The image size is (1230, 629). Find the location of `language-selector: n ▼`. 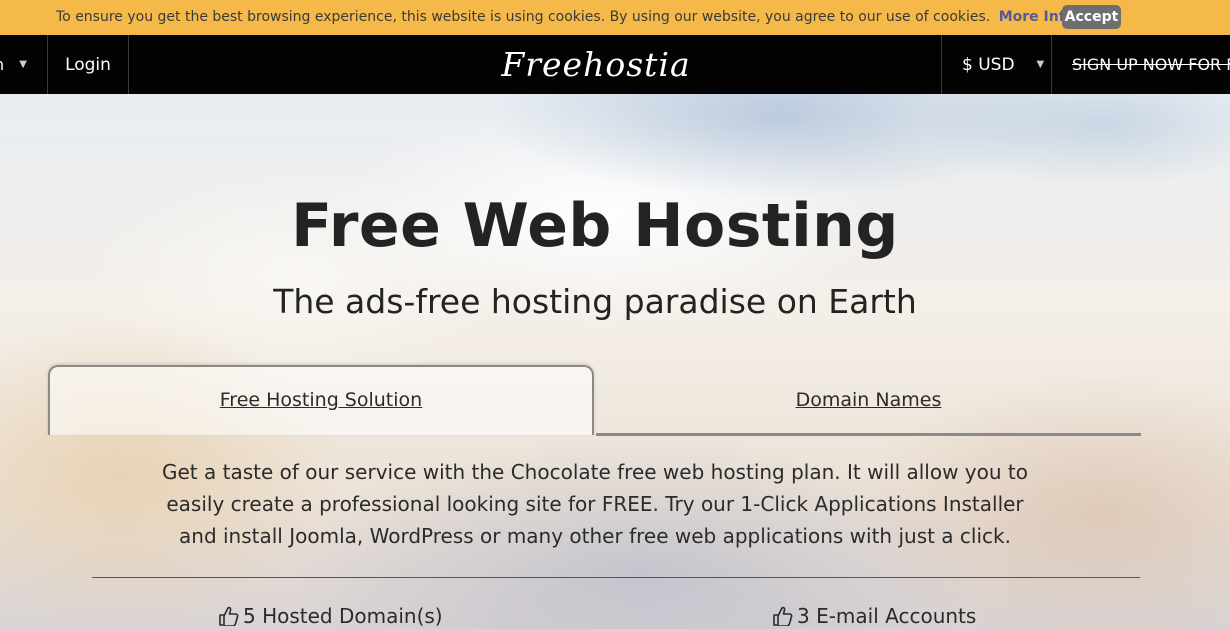

language-selector: n ▼ is located at coordinates (24, 64).